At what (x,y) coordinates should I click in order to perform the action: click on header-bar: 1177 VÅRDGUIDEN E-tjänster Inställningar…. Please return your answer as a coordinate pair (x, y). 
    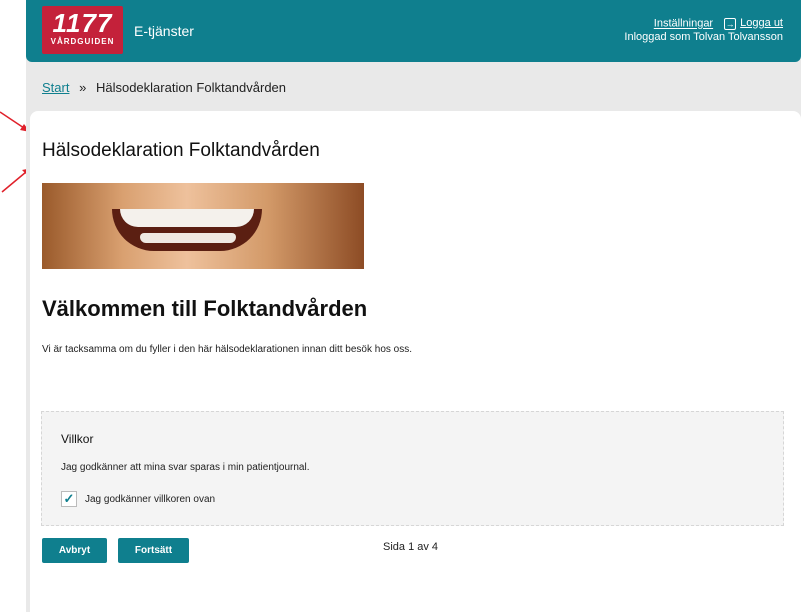
    Looking at the image, I should click on (413, 31).